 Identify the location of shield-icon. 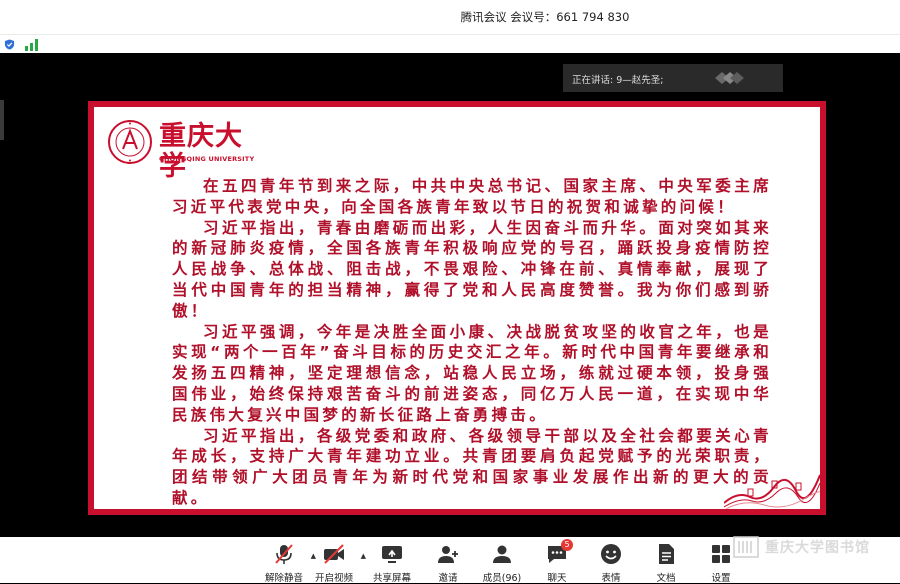
(9, 44).